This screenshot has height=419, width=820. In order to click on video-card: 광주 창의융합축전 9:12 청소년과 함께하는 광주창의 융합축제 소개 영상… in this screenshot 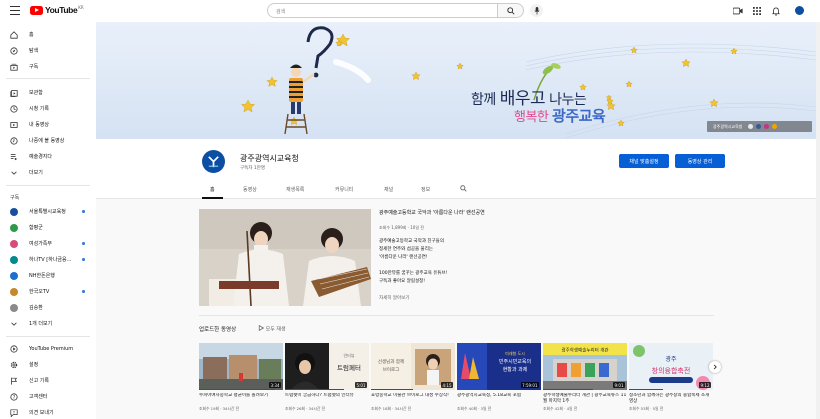, I will do `click(671, 377)`.